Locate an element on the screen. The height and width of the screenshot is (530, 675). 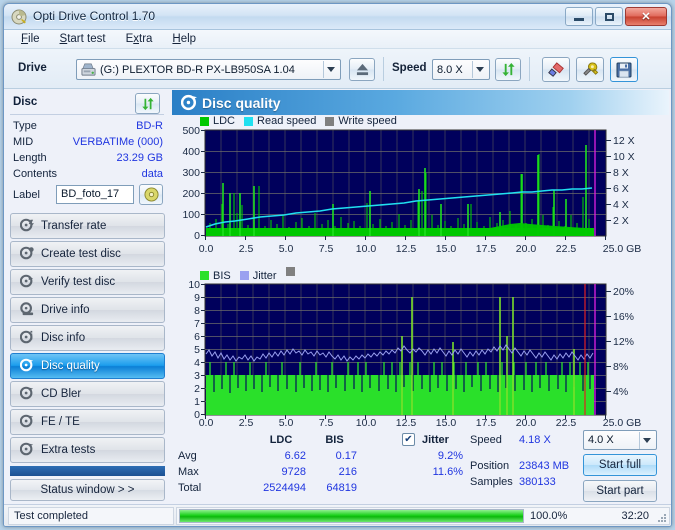
sidebar-item-verify-test-disc: Verify test disc is located at coordinates (87, 282).